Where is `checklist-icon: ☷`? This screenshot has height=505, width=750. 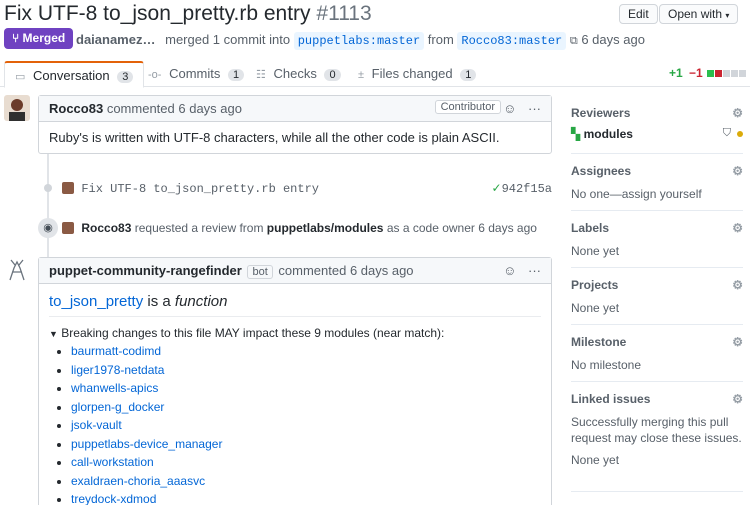 checklist-icon: ☷ is located at coordinates (261, 75).